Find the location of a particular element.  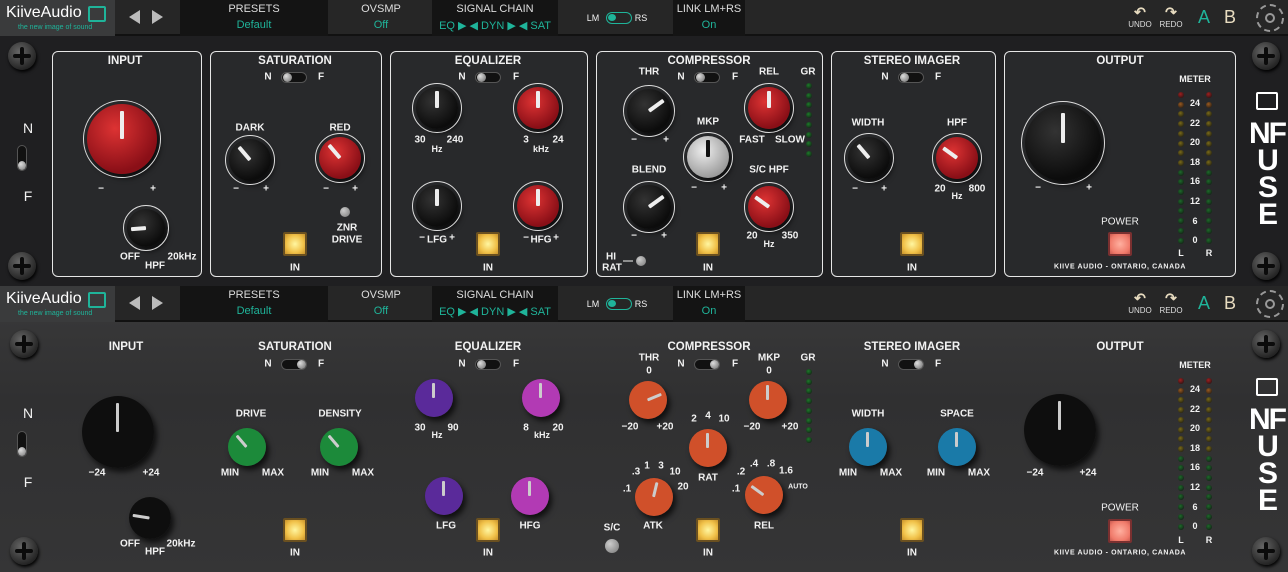

sidechain-screw-switch is located at coordinates (612, 546).